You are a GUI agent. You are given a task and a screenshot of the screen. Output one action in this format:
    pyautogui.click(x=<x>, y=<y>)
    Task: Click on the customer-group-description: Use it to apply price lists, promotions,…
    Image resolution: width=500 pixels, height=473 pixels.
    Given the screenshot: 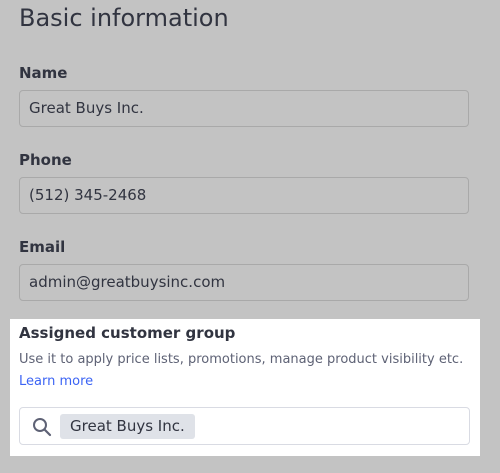 What is the action you would take?
    pyautogui.click(x=241, y=359)
    